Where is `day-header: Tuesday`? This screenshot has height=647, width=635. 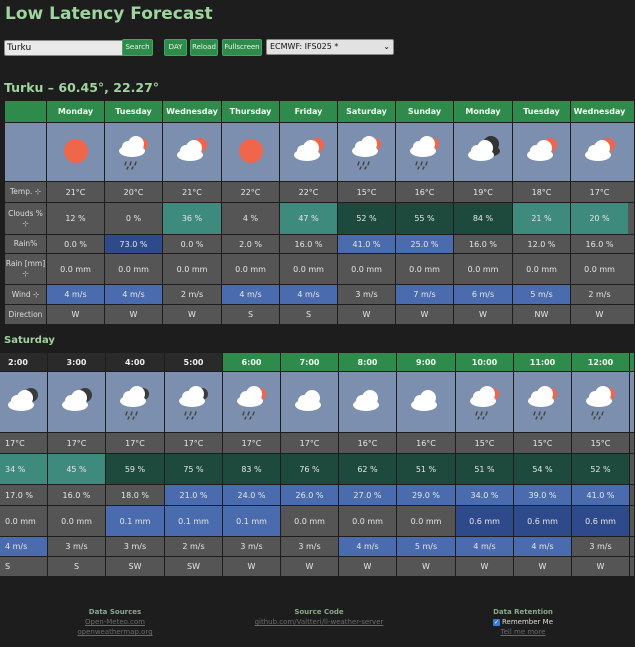 day-header: Tuesday is located at coordinates (542, 112).